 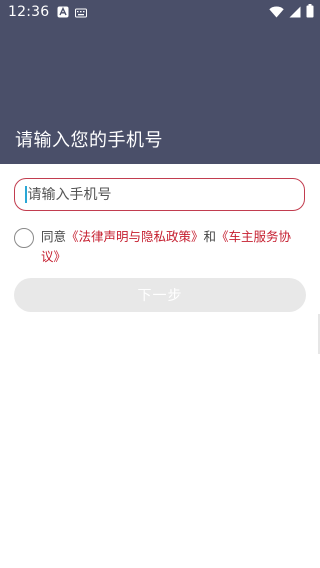 I want to click on agreement-prefix: 同意, so click(x=54, y=236).